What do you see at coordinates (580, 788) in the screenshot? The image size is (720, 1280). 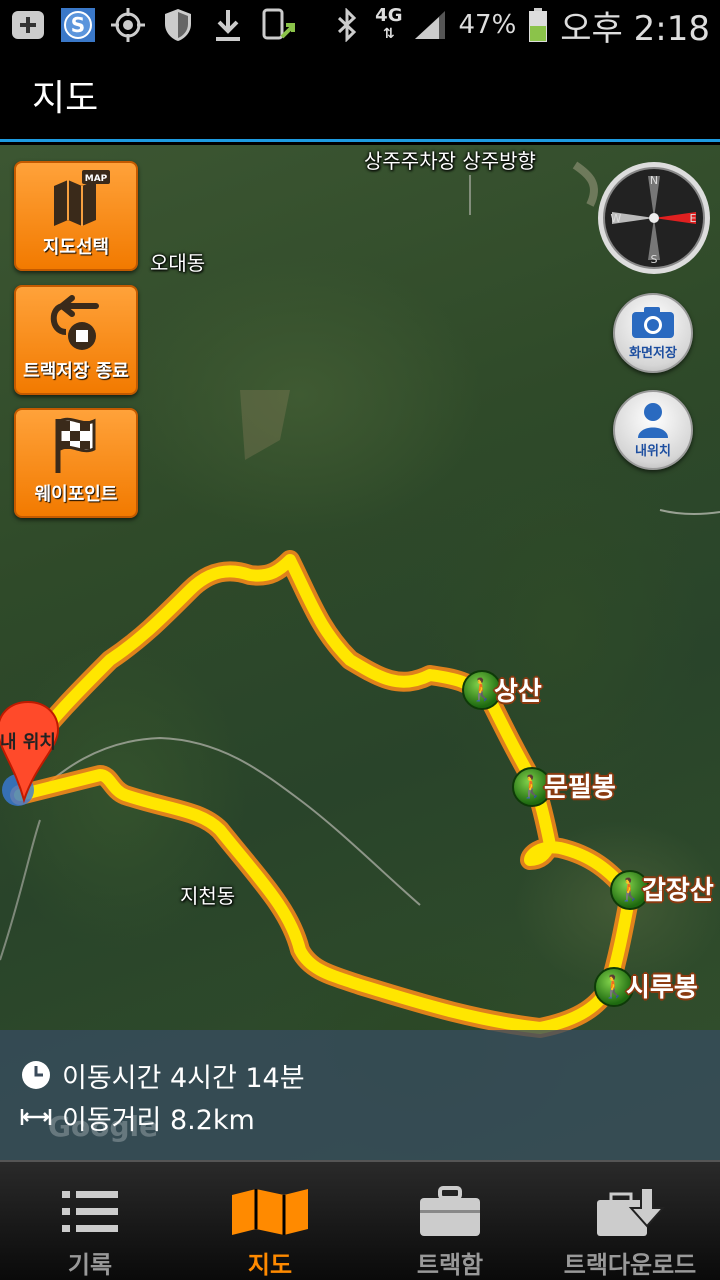 I see `peak-label: 문필봉` at bounding box center [580, 788].